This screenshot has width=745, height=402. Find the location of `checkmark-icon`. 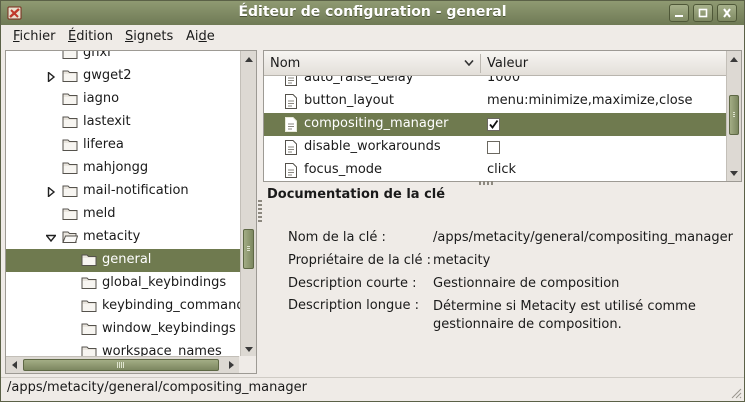

checkmark-icon is located at coordinates (494, 124).